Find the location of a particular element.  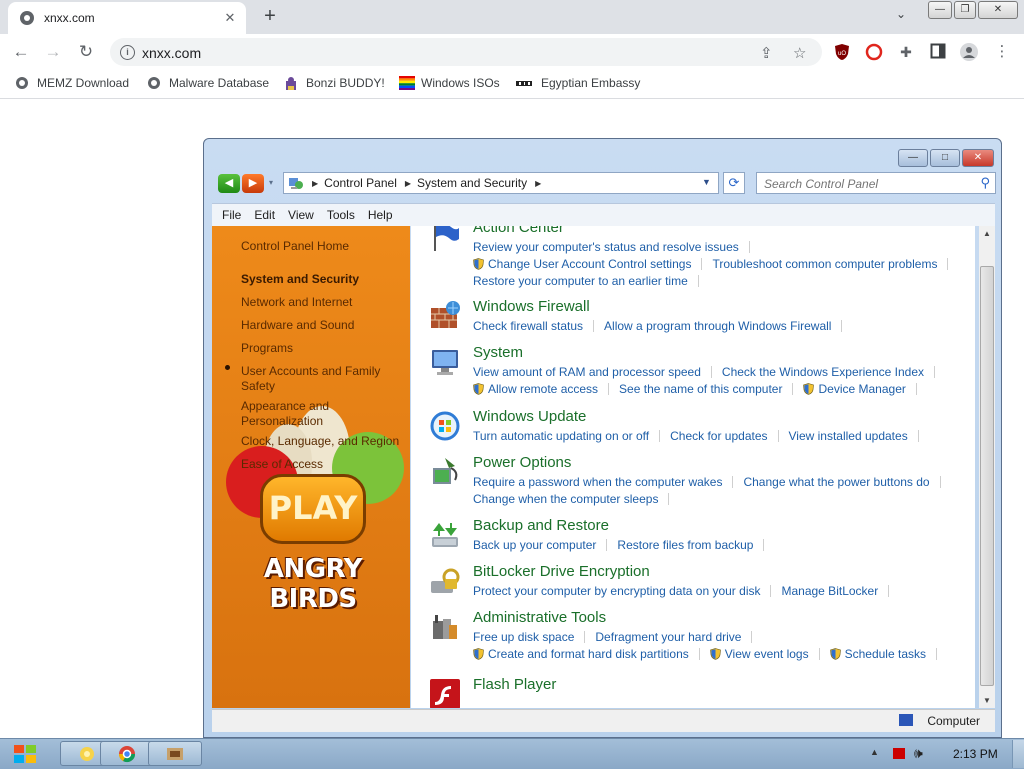

nav-system-security: System and Security is located at coordinates (323, 279).